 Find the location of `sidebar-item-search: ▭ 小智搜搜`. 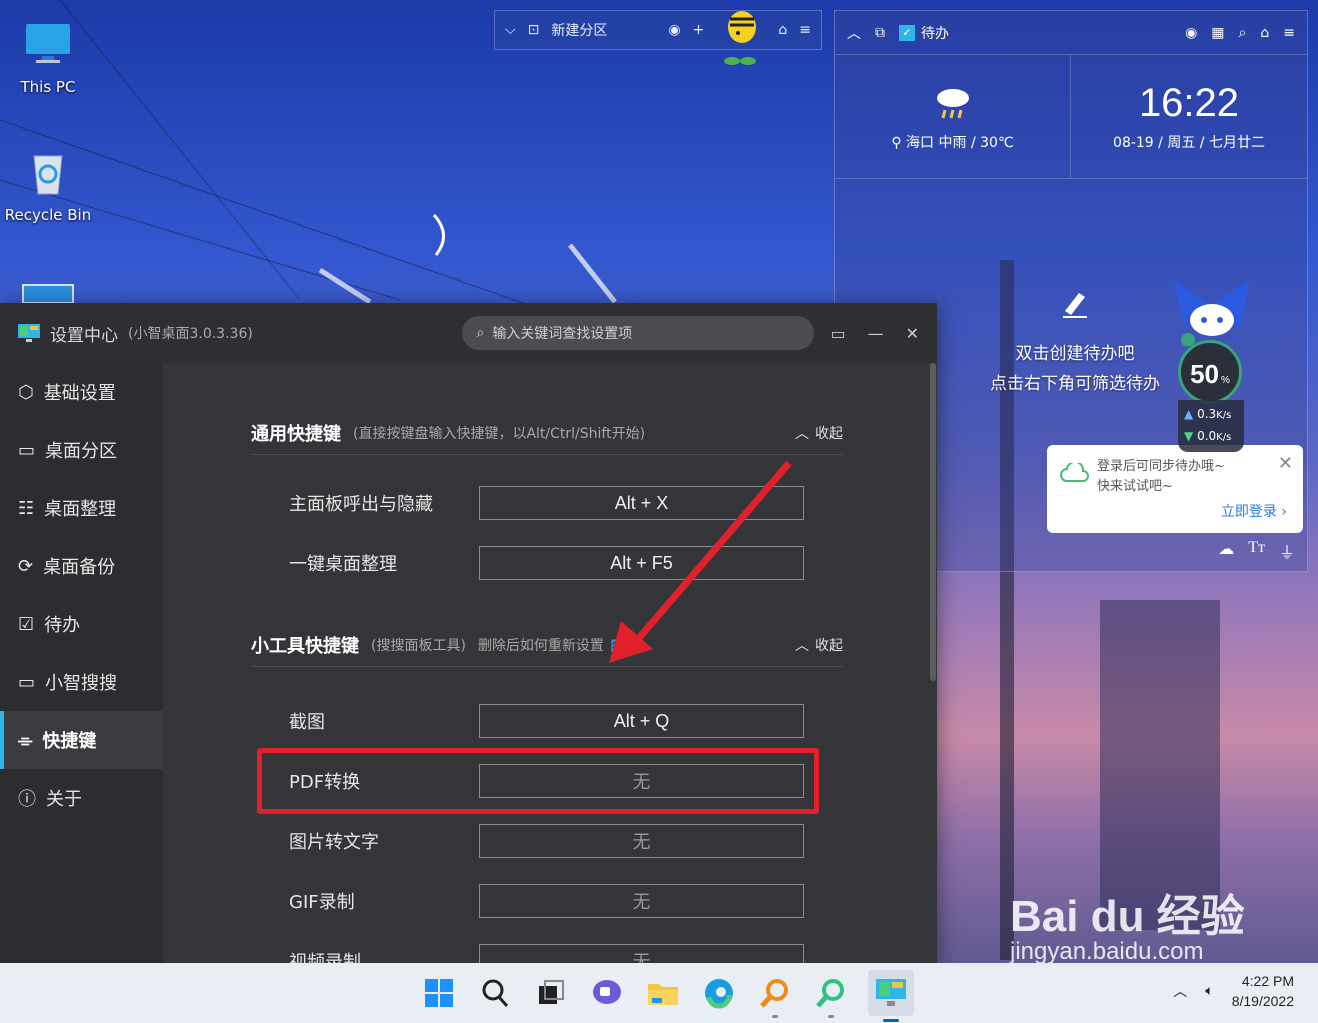

sidebar-item-search: ▭ 小智搜搜 is located at coordinates (81, 682).